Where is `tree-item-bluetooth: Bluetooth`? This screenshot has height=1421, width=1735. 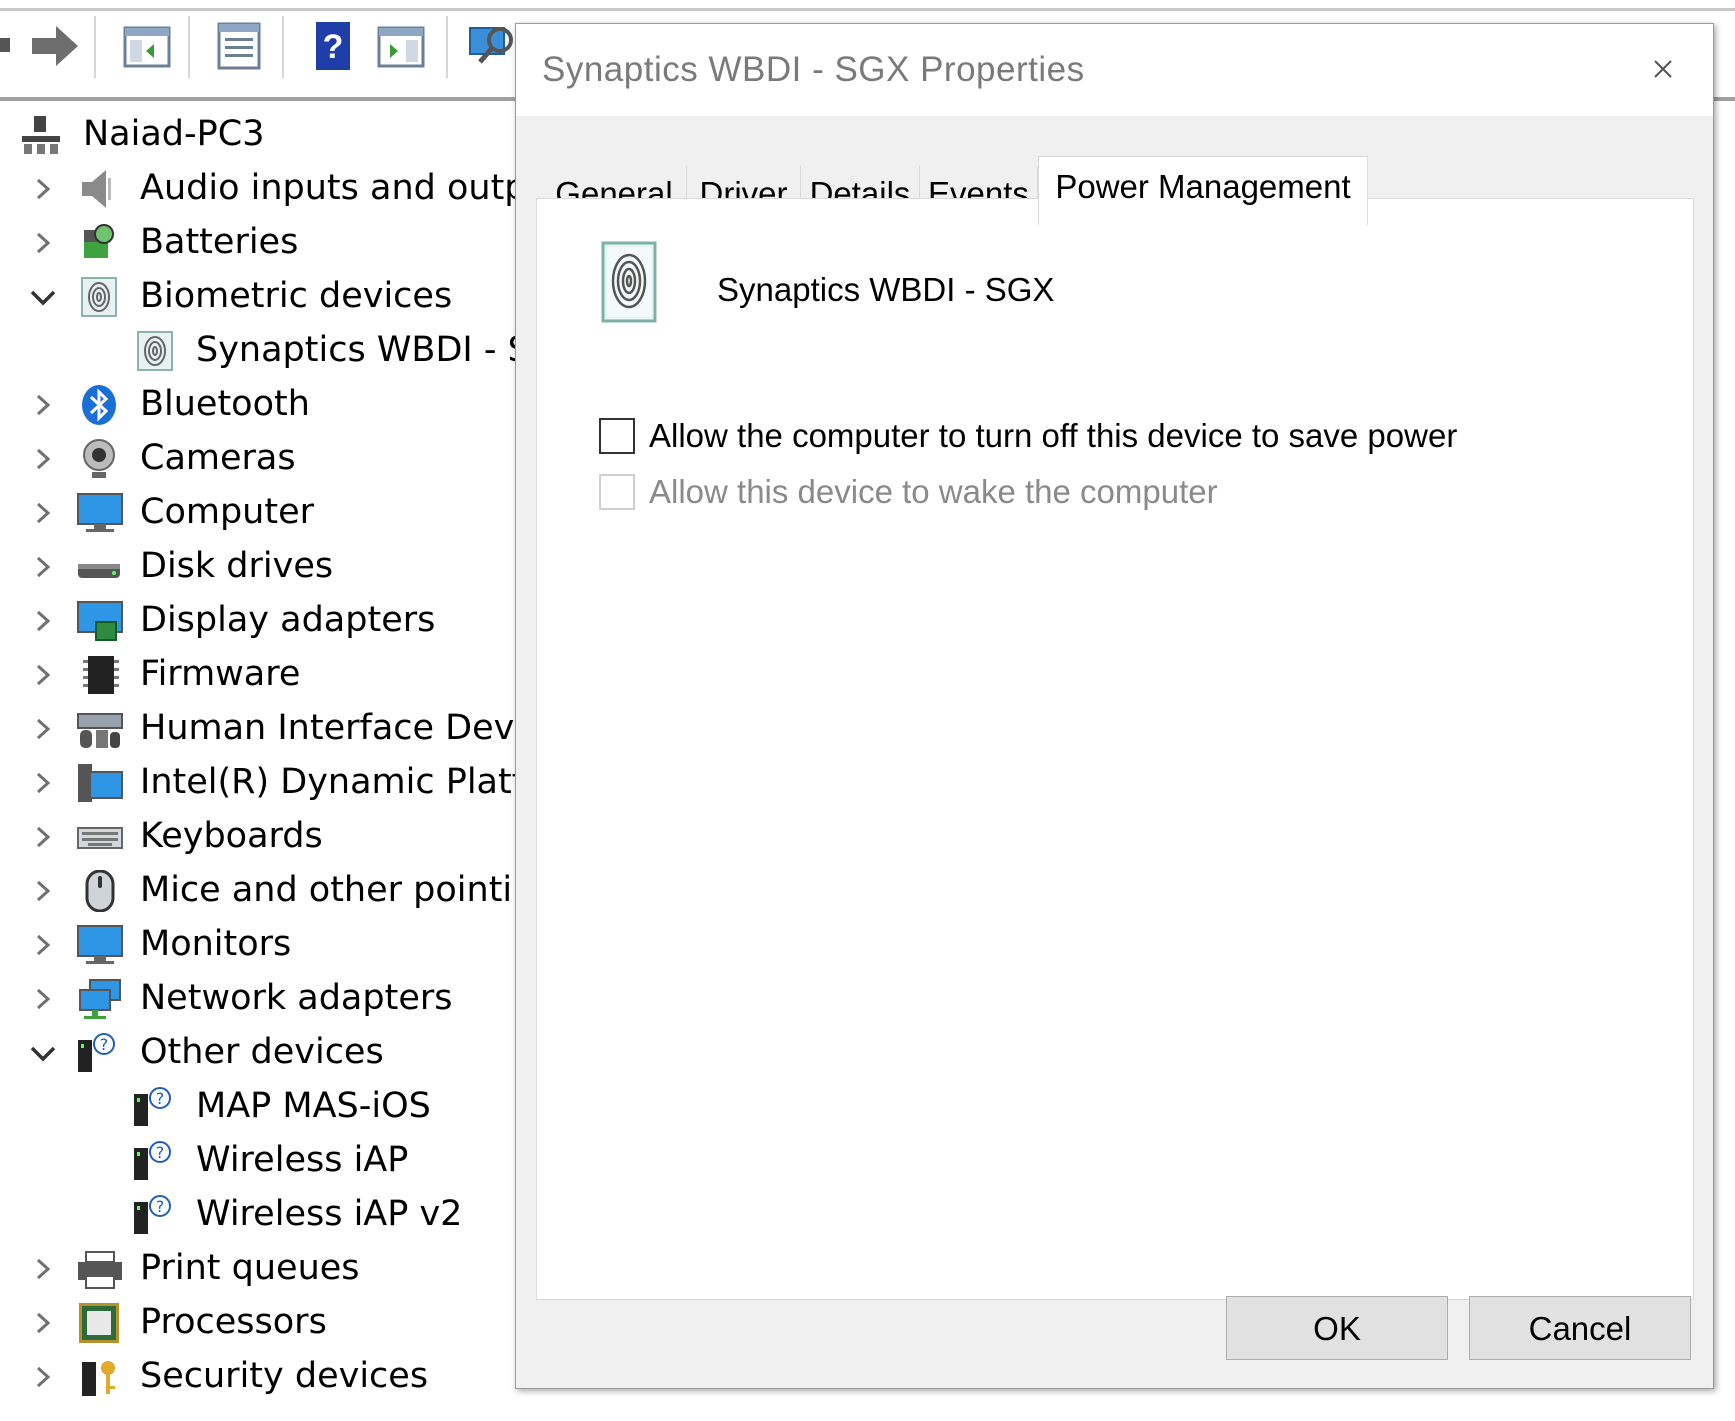 tree-item-bluetooth: Bluetooth is located at coordinates (260, 404).